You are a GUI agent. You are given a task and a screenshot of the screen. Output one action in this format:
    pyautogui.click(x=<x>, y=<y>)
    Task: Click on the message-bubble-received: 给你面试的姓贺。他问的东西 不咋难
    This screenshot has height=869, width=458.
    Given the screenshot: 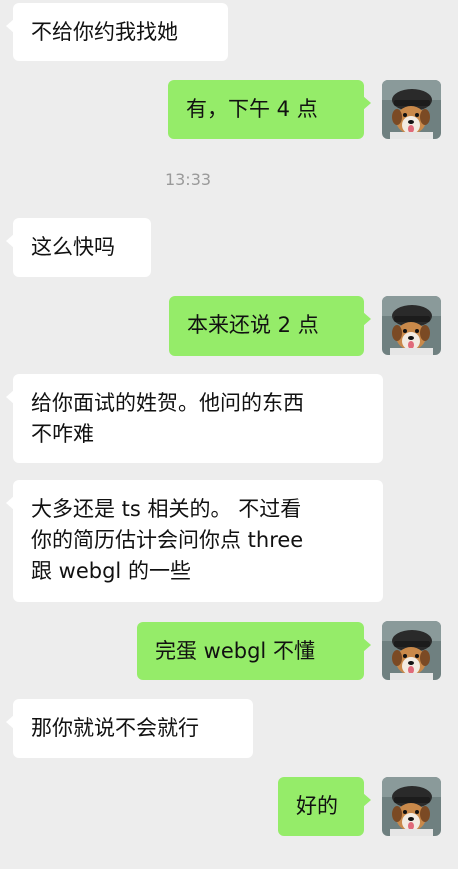 What is the action you would take?
    pyautogui.click(x=194, y=418)
    